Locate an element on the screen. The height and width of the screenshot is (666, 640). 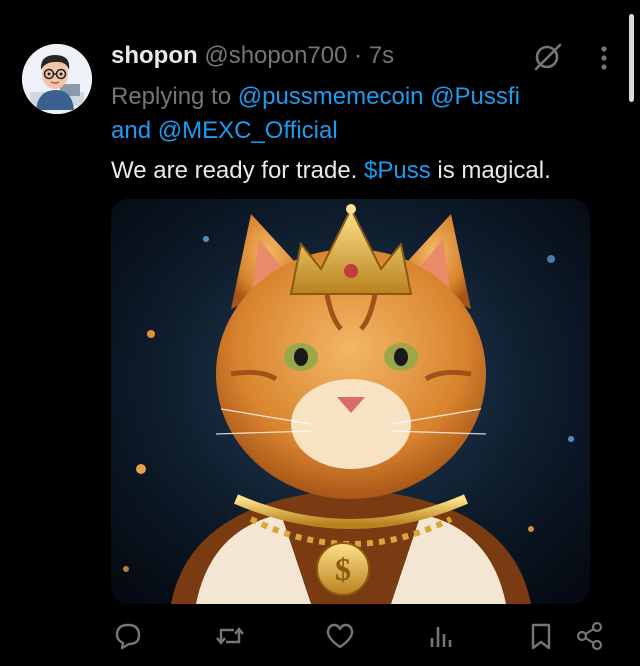
retweet-icon is located at coordinates (230, 636).